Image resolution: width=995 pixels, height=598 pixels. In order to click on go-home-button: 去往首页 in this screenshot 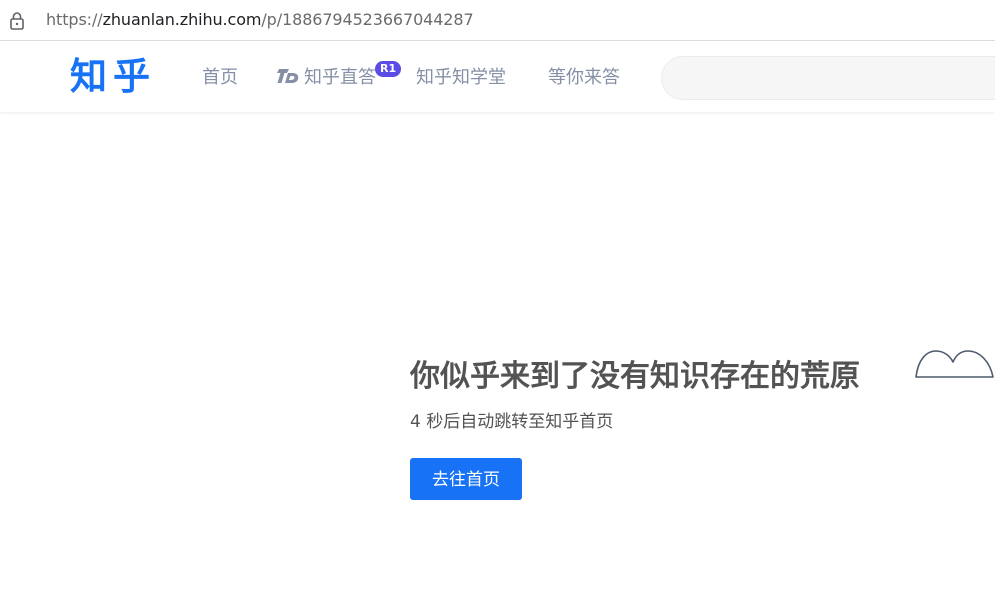, I will do `click(466, 479)`.